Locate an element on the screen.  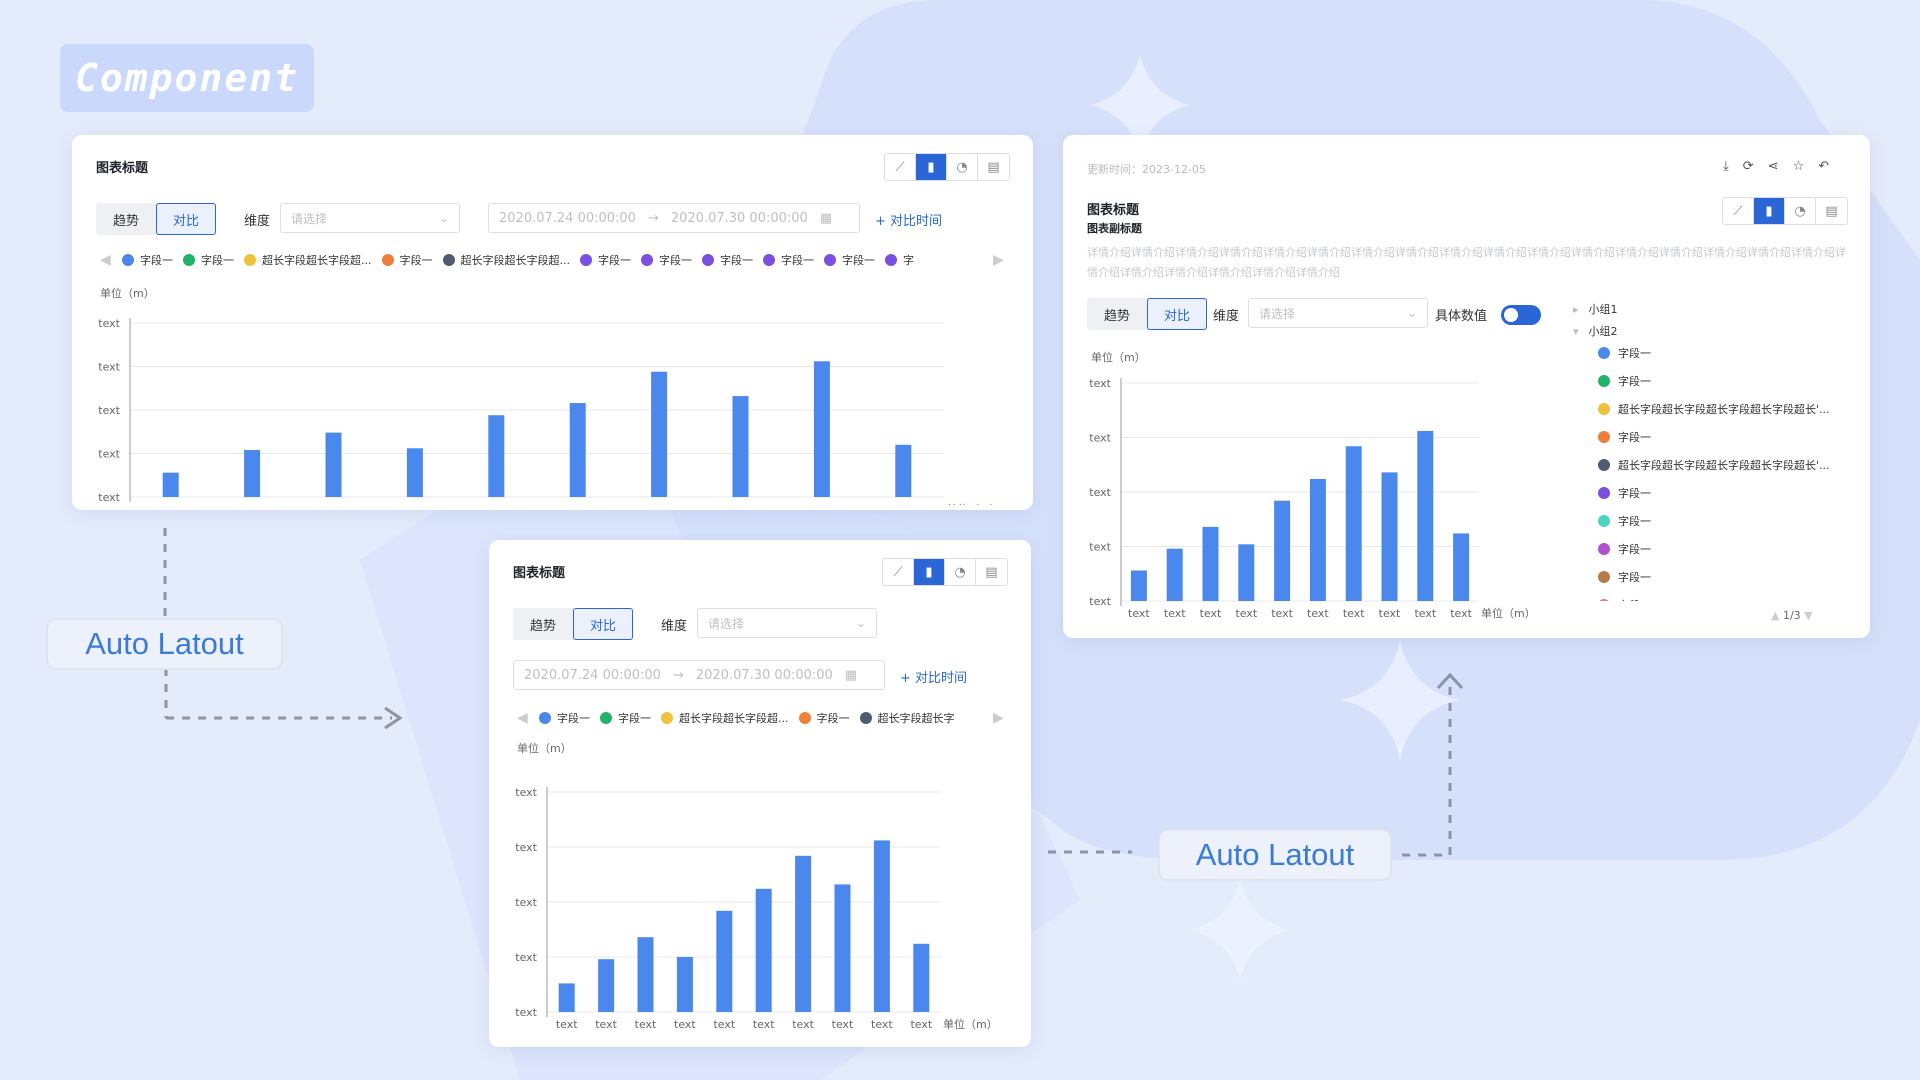
legend-item: 超长字段超长字 is located at coordinates (907, 718).